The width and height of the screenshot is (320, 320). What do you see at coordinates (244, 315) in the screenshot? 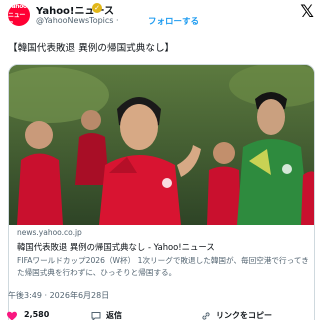
I see `copy-link-button: リンクをコピー` at bounding box center [244, 315].